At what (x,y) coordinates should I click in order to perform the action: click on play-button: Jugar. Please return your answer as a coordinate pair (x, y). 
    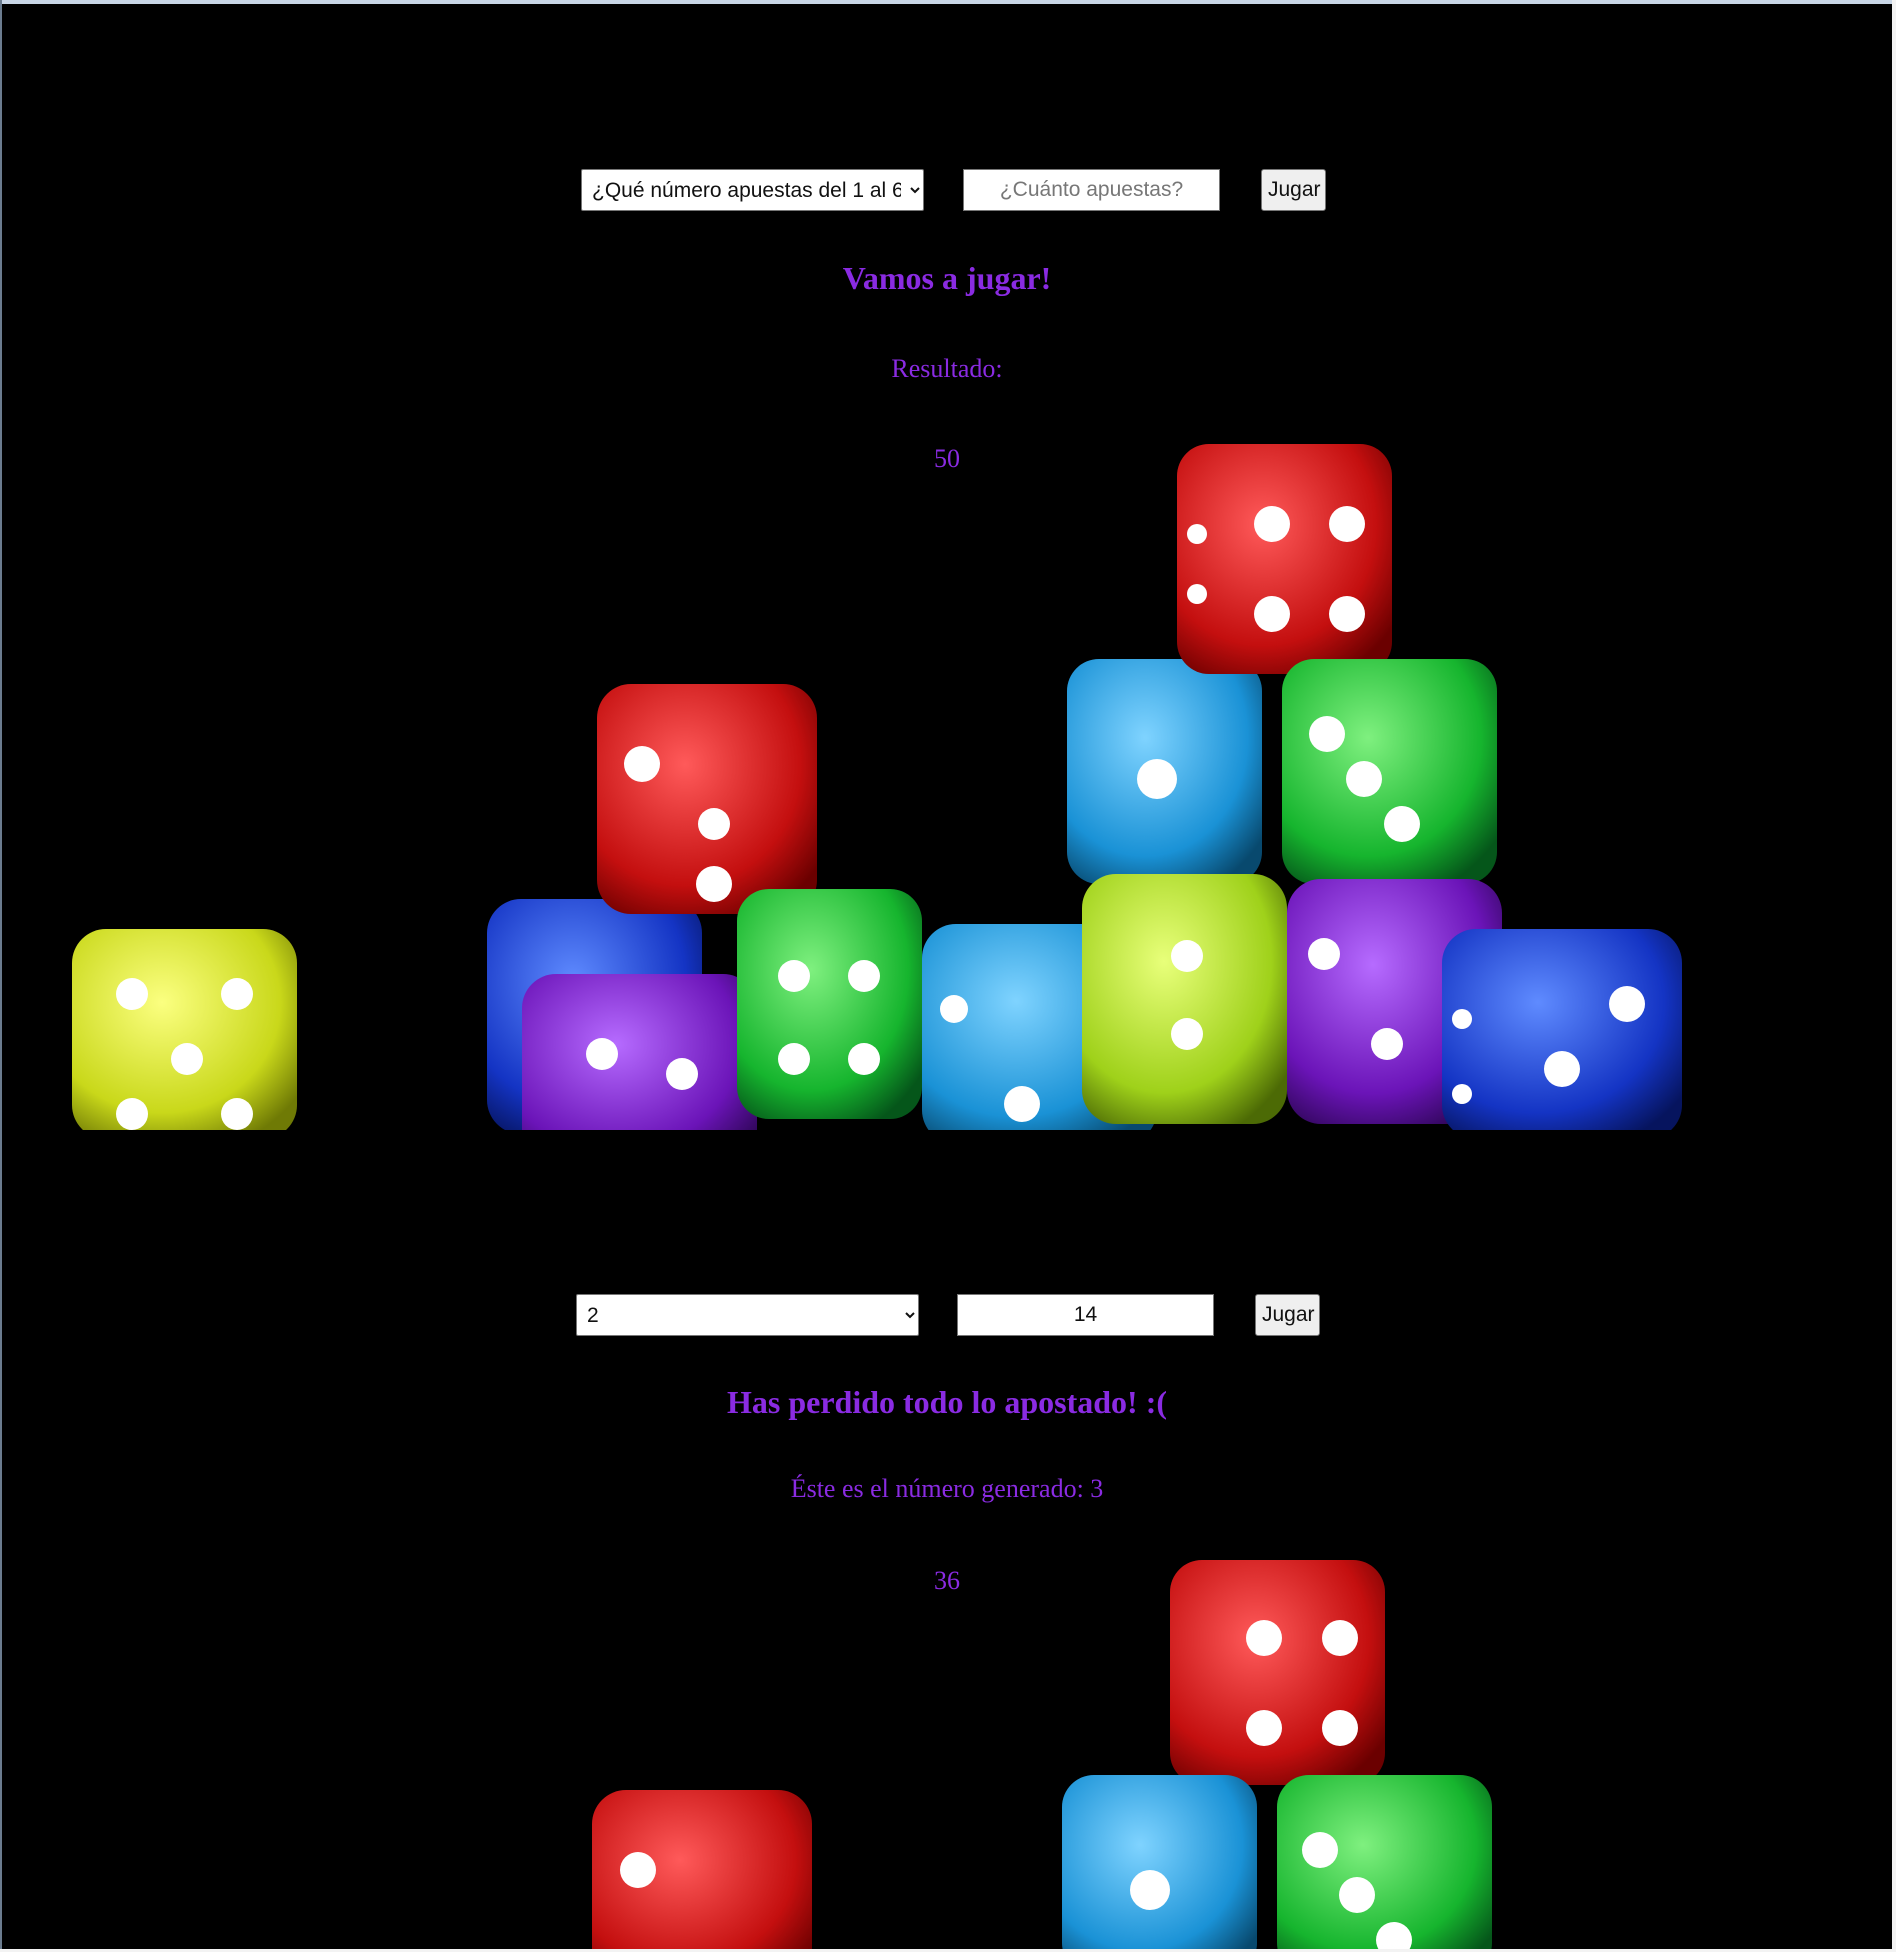
    Looking at the image, I should click on (1293, 190).